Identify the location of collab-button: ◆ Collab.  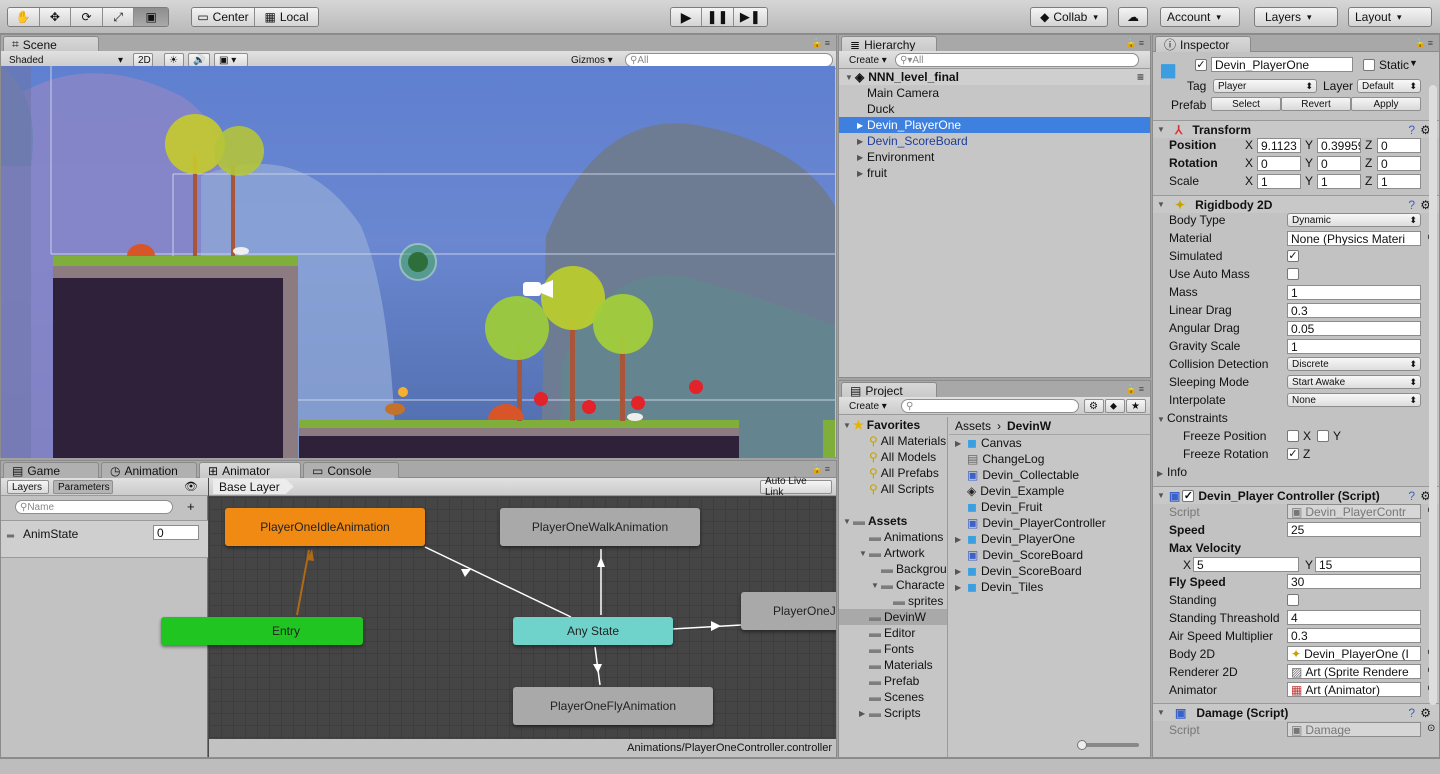
(1069, 17).